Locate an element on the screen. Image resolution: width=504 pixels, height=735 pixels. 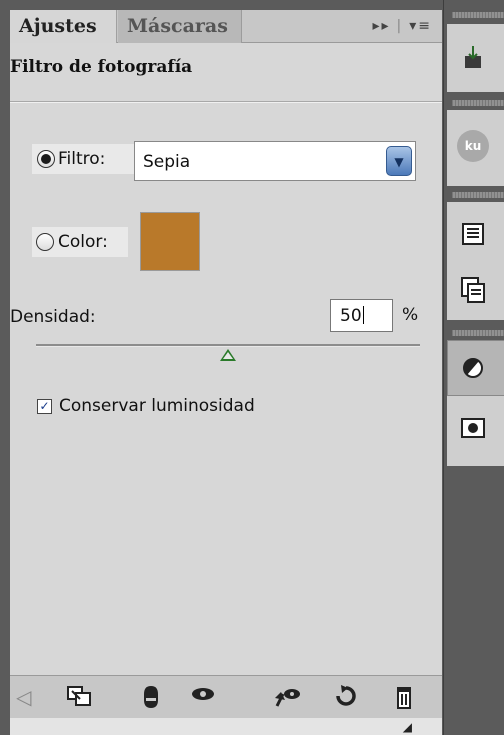
collapse-panel-icon: ▸▸ is located at coordinates (381, 26).